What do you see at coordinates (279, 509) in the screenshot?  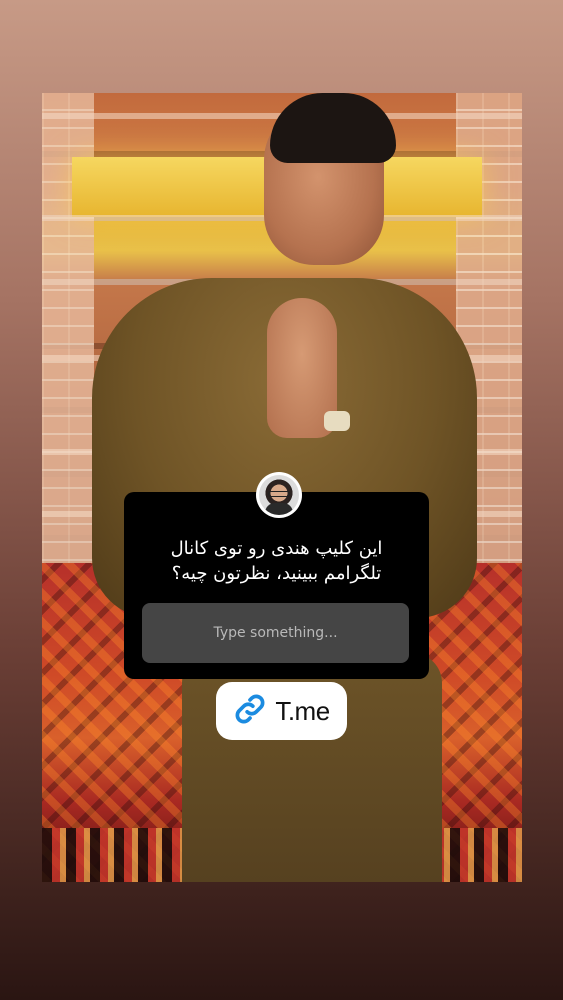 I see `avatar-shirt` at bounding box center [279, 509].